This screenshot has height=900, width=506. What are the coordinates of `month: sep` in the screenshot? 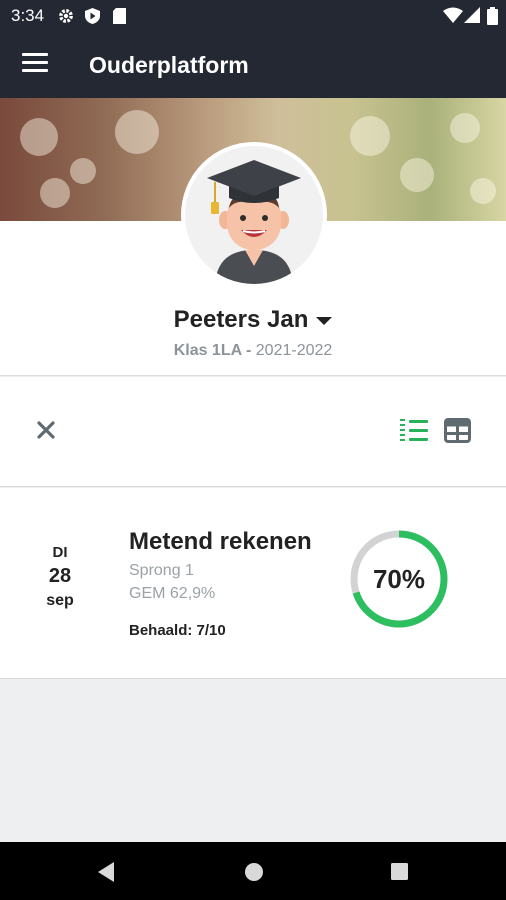 It's located at (60, 600).